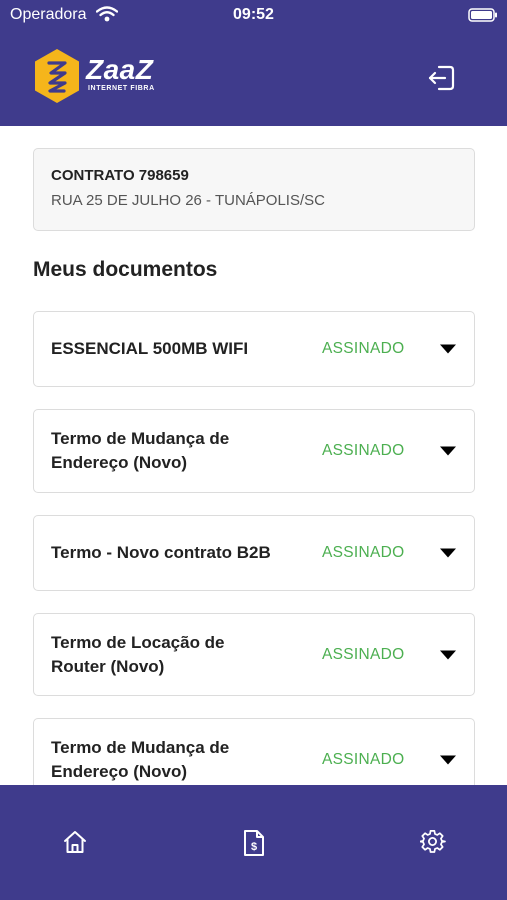 The width and height of the screenshot is (507, 900). What do you see at coordinates (483, 17) in the screenshot?
I see `battery-icon` at bounding box center [483, 17].